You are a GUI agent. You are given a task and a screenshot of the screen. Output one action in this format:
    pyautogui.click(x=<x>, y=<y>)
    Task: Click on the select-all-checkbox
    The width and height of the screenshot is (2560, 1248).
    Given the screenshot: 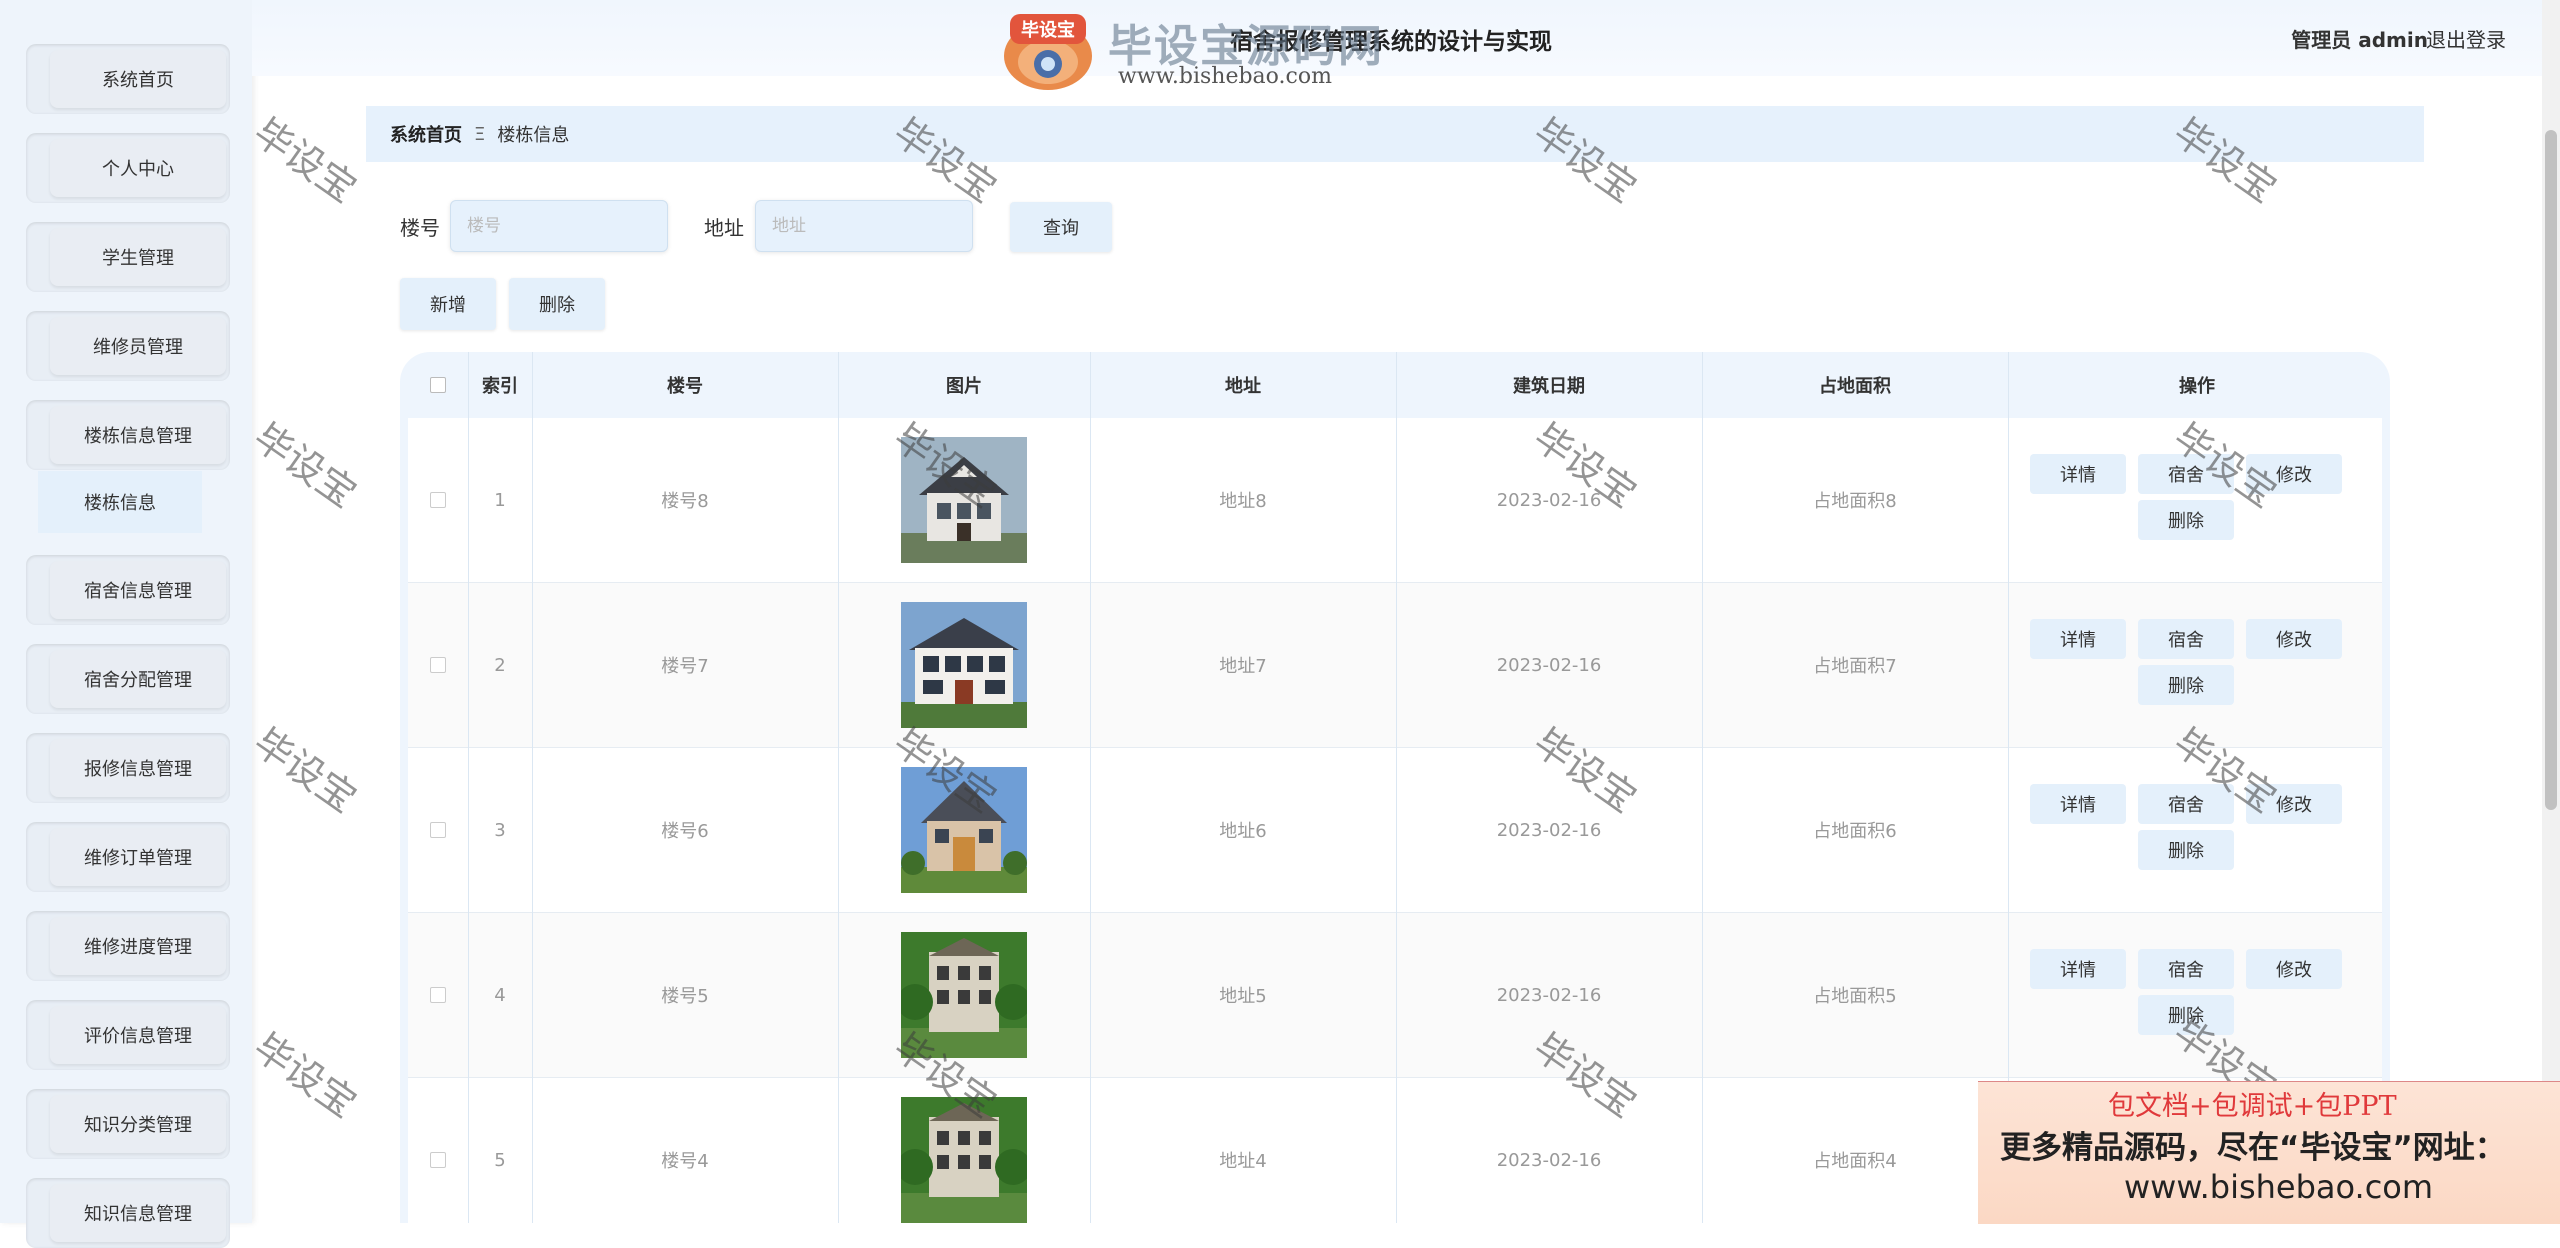 What is the action you would take?
    pyautogui.click(x=438, y=385)
    